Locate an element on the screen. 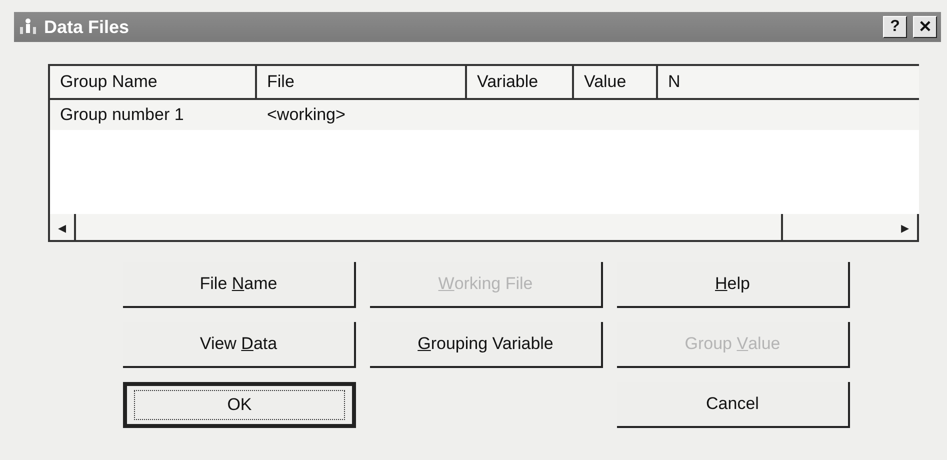 The image size is (947, 460). dialog-button: View Data is located at coordinates (239, 345).